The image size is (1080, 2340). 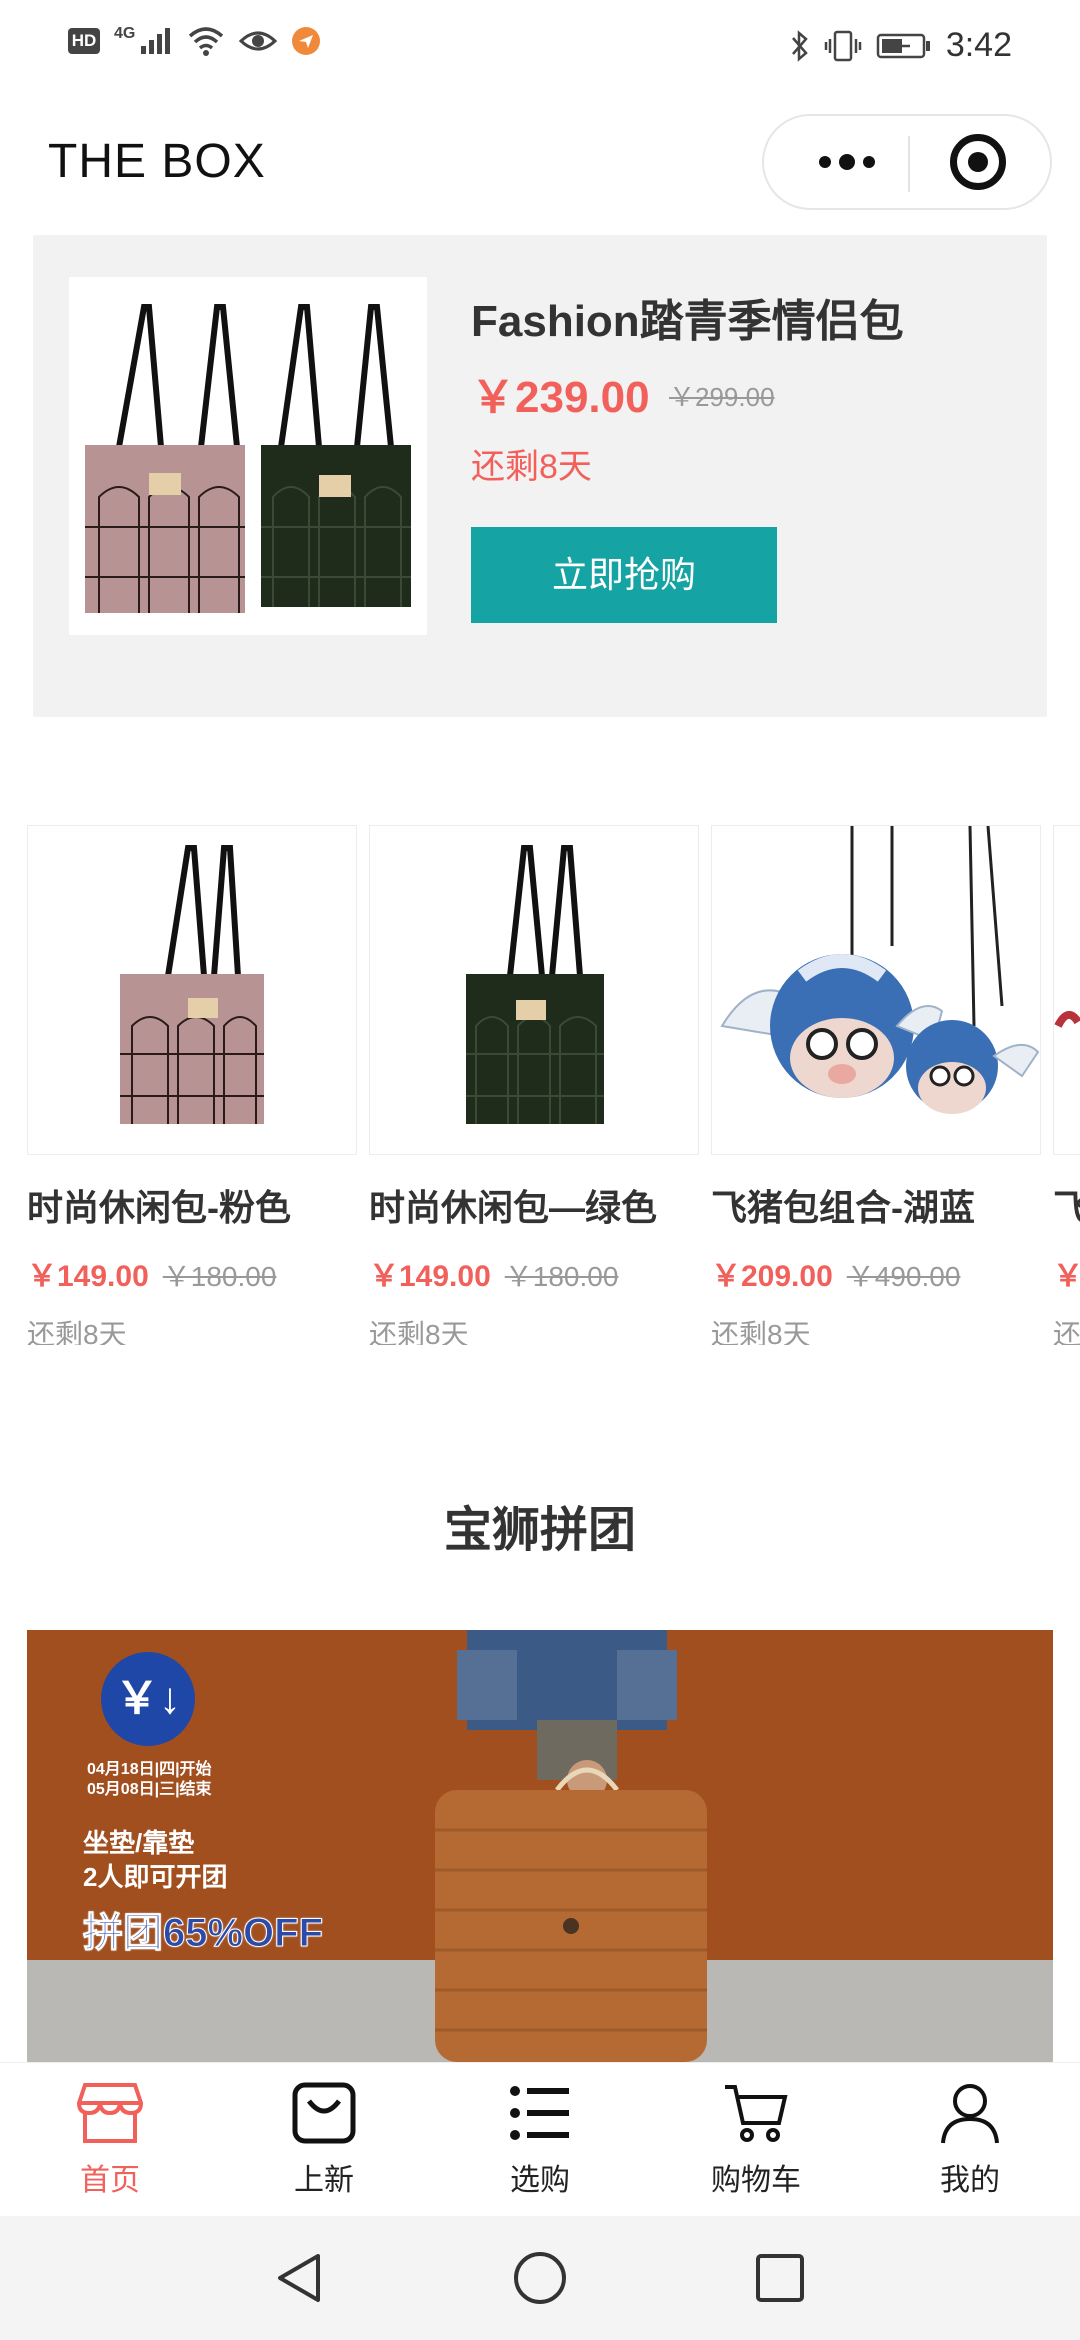 I want to click on capsule-divider, so click(x=909, y=164).